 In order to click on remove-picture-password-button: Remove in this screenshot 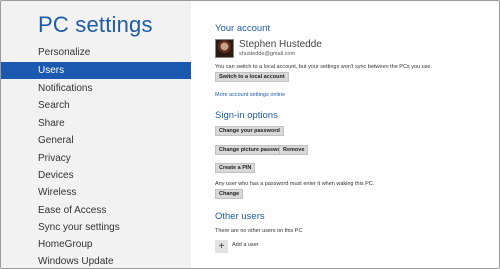, I will do `click(294, 150)`.